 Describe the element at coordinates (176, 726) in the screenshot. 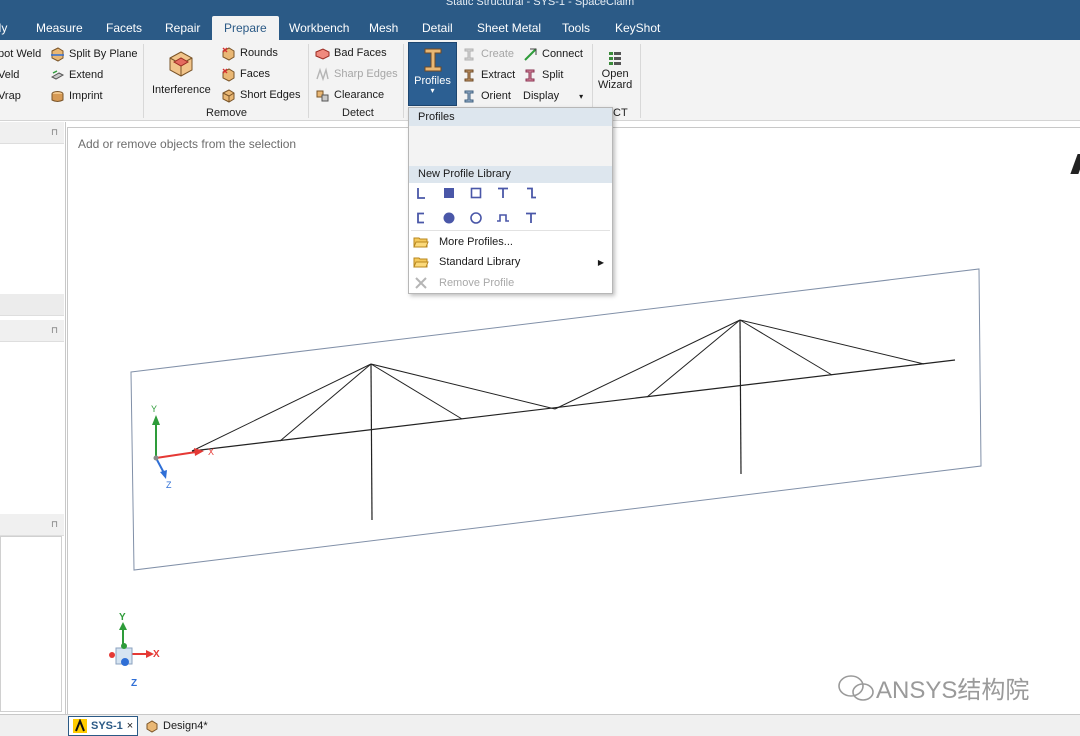

I see `doc-tab-design4: Design4*` at that location.